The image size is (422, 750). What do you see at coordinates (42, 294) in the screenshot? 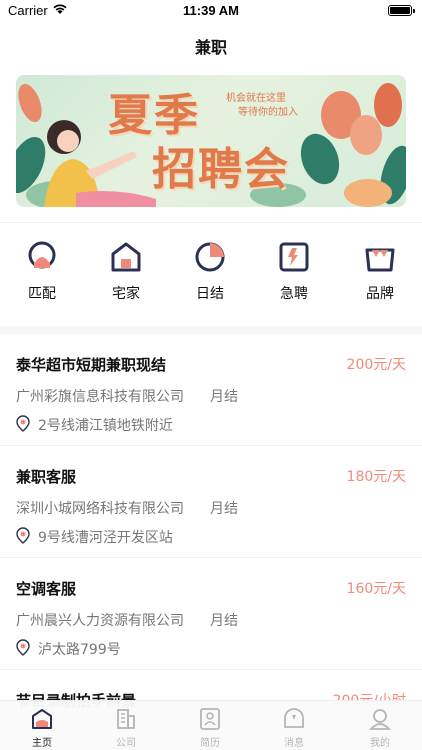
I see `category-label: 匹配` at bounding box center [42, 294].